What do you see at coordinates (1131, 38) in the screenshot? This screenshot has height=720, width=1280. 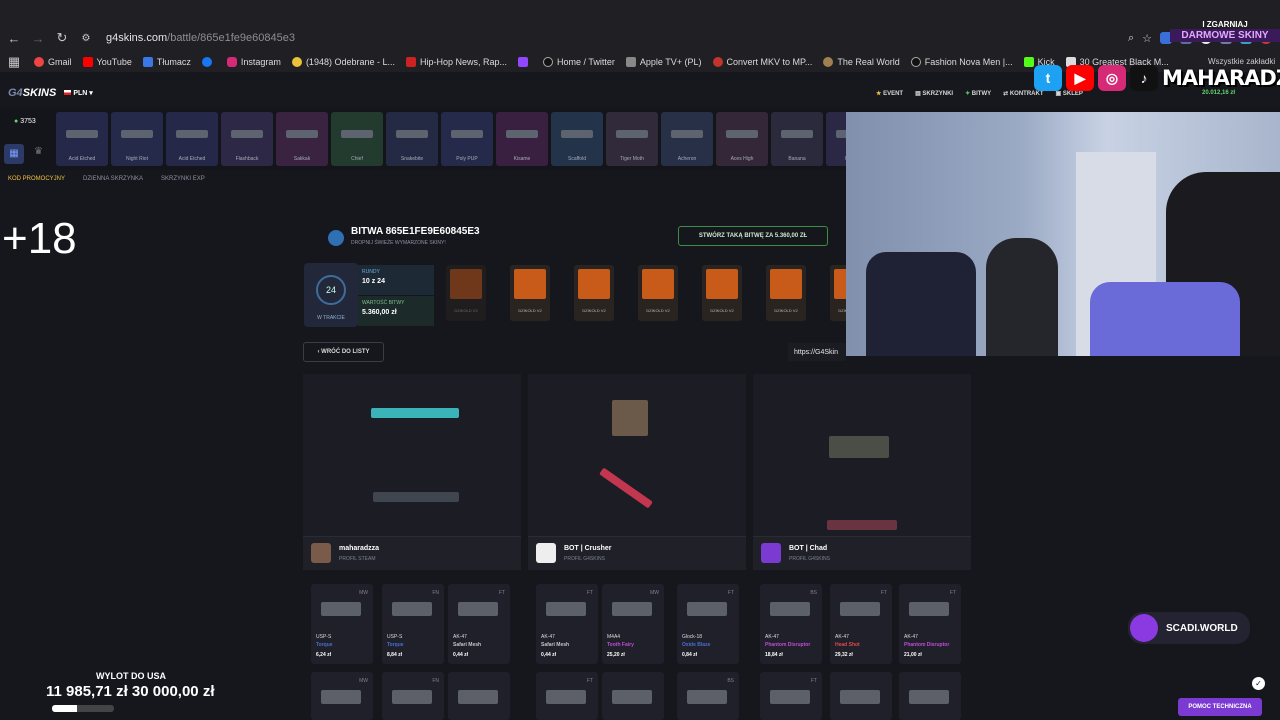 I see `zoom-icon: ⌕` at bounding box center [1131, 38].